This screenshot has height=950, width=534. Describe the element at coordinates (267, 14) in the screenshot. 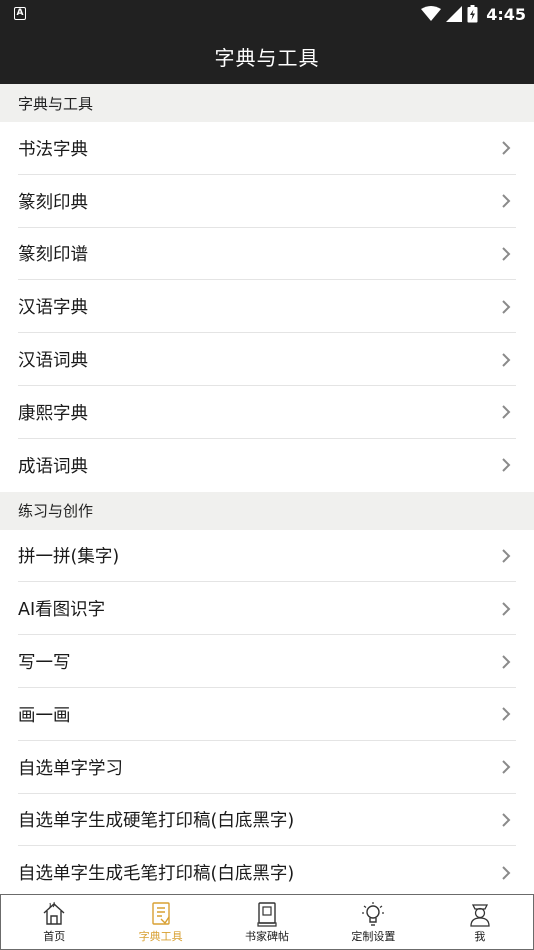

I see `status-bar: A 4:45` at that location.